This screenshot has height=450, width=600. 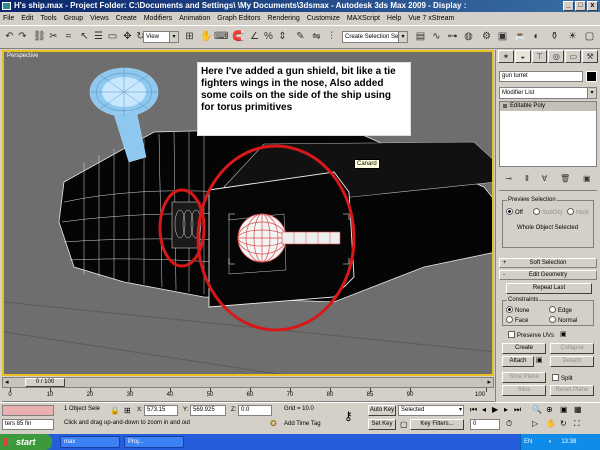 What do you see at coordinates (556, 56) in the screenshot?
I see `motion-tab-icon: ◎` at bounding box center [556, 56].